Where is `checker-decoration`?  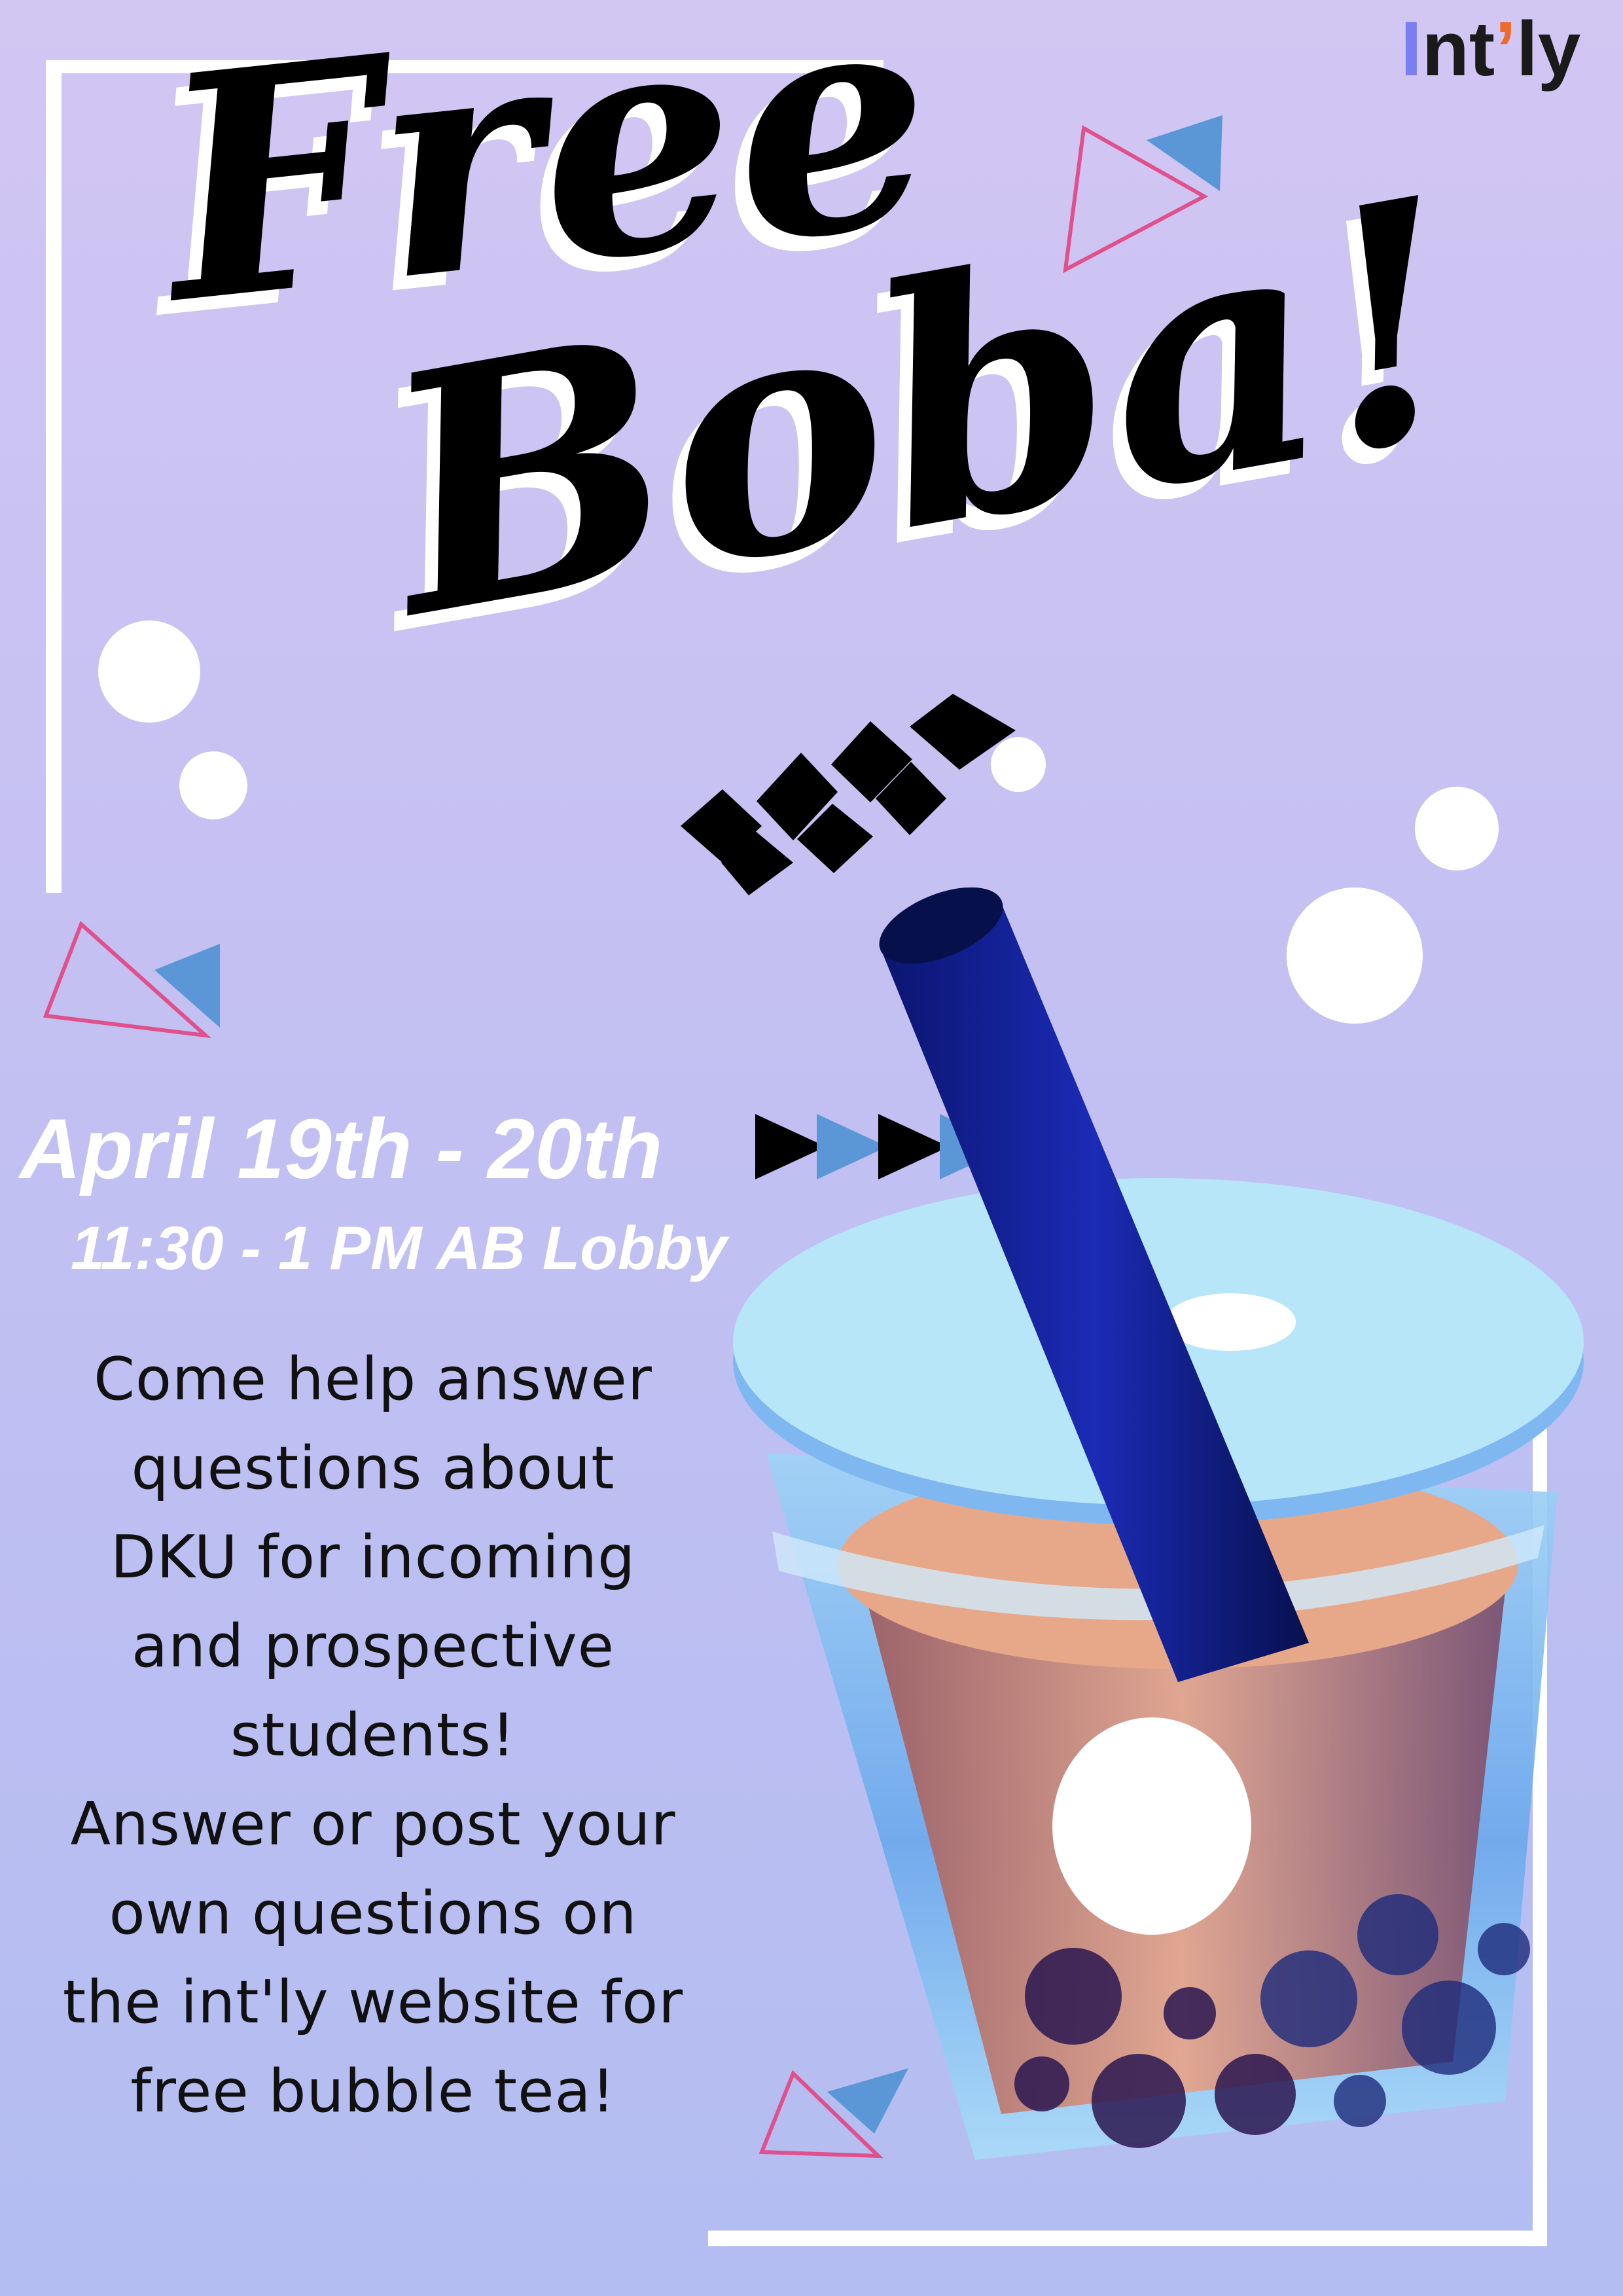
checker-decoration is located at coordinates (849, 795).